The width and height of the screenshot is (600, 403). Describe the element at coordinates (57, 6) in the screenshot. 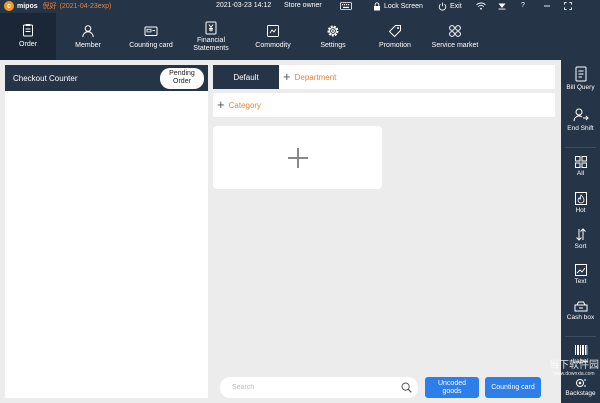

I see `logo: c mipos 倪好 (2021-04-23exp)` at that location.